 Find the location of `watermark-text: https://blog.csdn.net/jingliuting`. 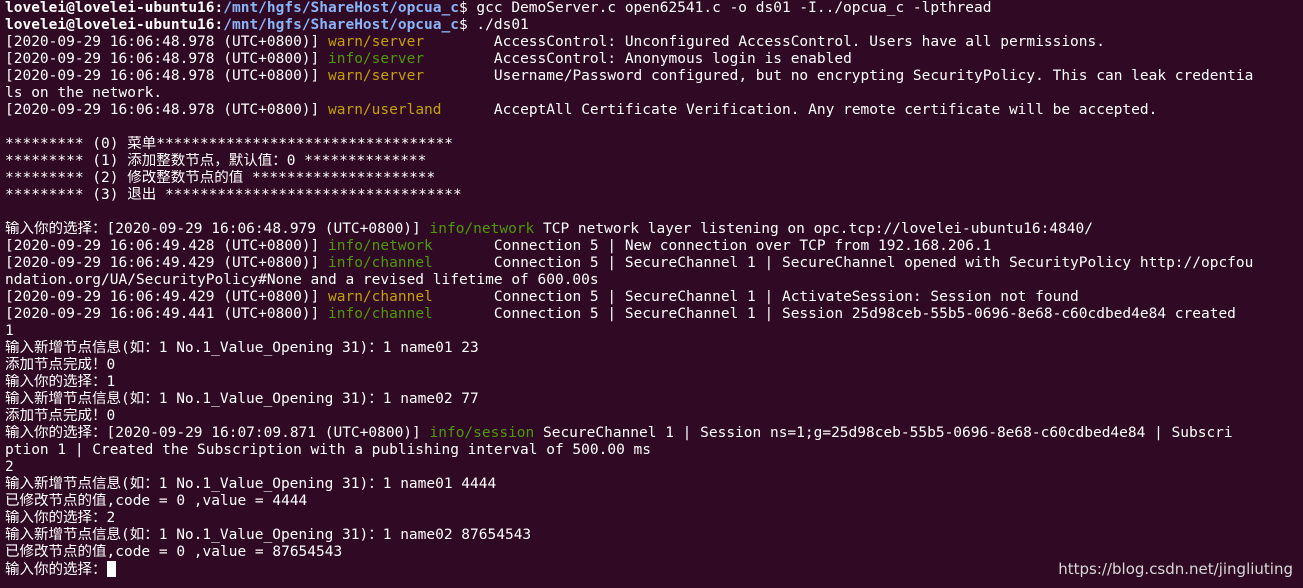

watermark-text: https://blog.csdn.net/jingliuting is located at coordinates (1175, 569).